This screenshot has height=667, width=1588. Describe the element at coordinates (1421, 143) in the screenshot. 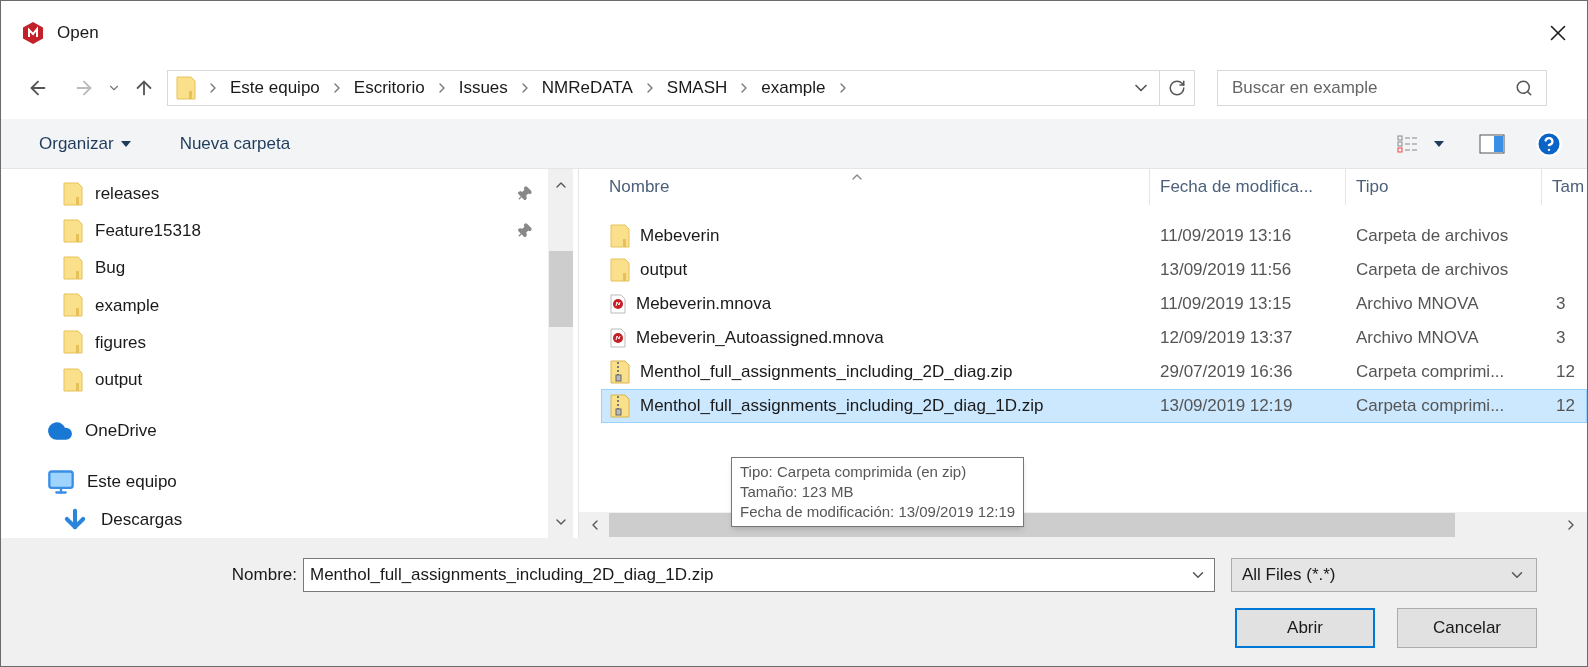

I see `view-options-button` at that location.